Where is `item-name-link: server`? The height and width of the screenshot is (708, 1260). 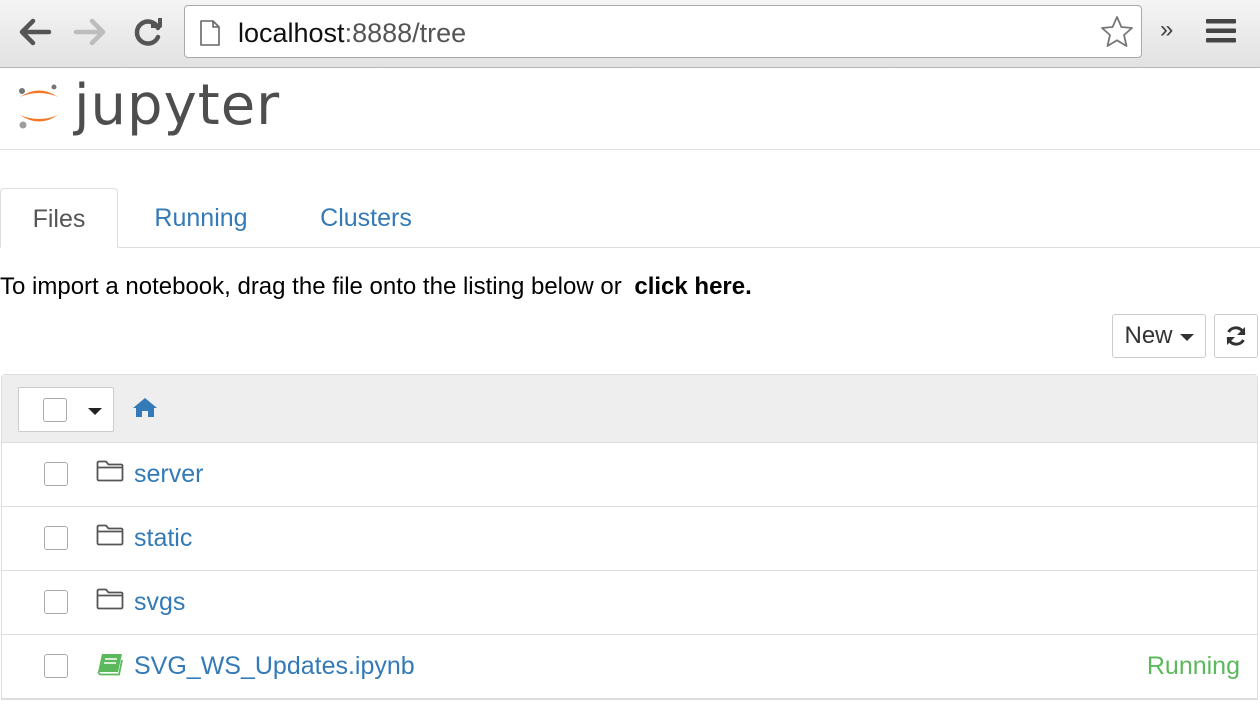 item-name-link: server is located at coordinates (168, 474).